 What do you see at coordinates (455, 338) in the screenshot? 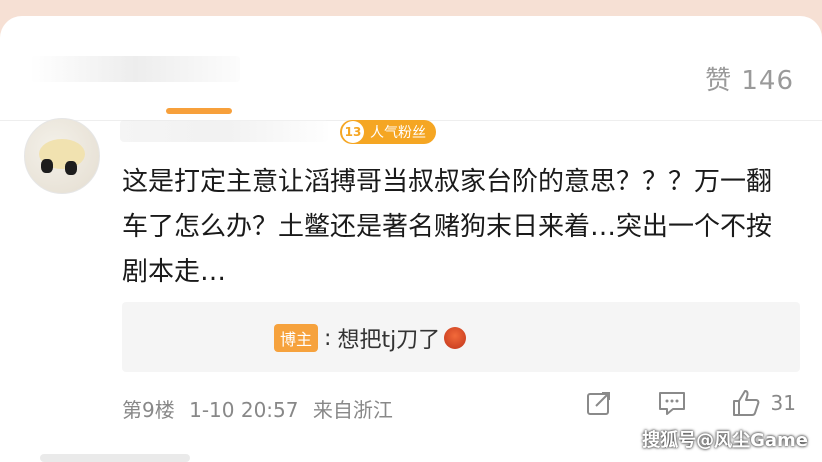
I see `angry-emoji-icon` at bounding box center [455, 338].